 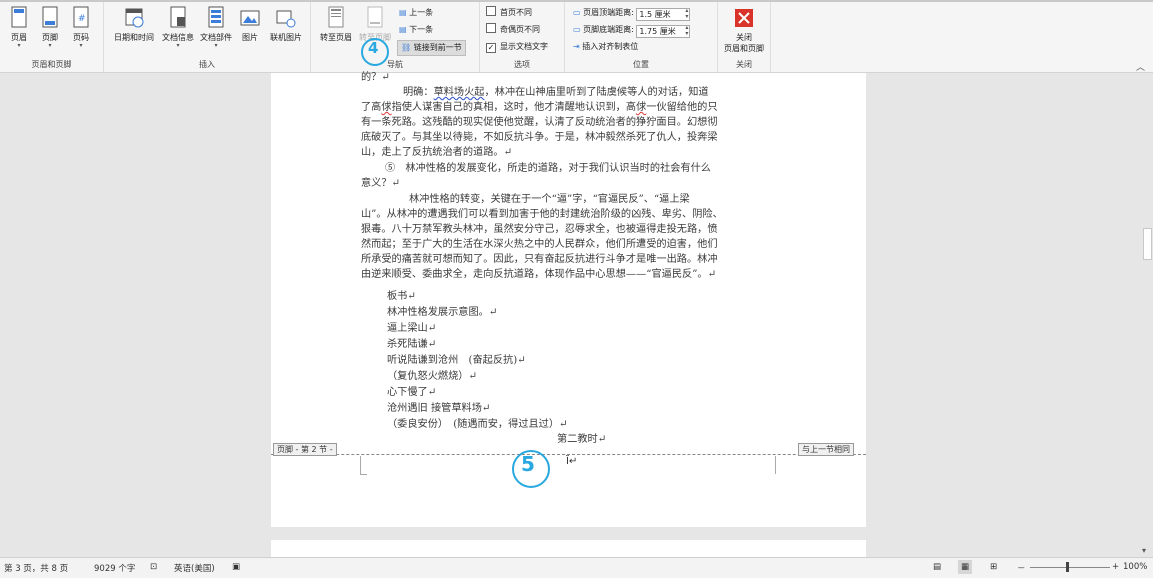 What do you see at coordinates (194, 568) in the screenshot?
I see `language: 英语(美国)` at bounding box center [194, 568].